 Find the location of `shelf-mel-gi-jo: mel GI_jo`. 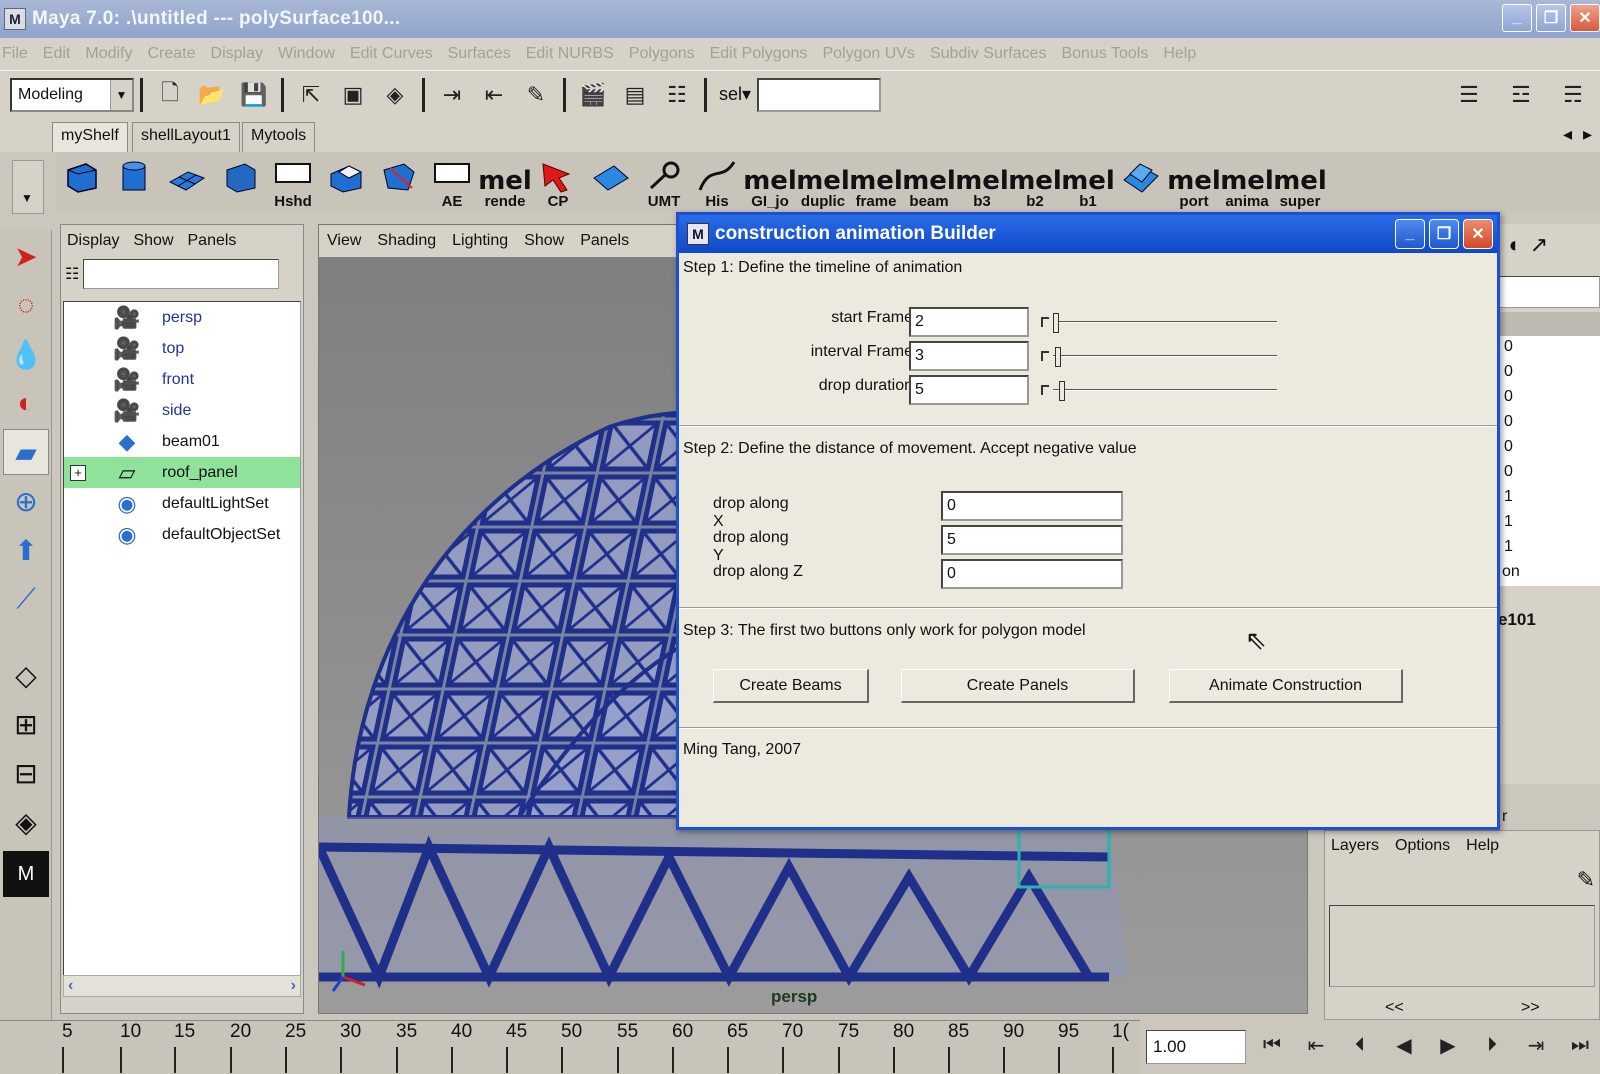

shelf-mel-gi-jo: mel GI_jo is located at coordinates (770, 183).